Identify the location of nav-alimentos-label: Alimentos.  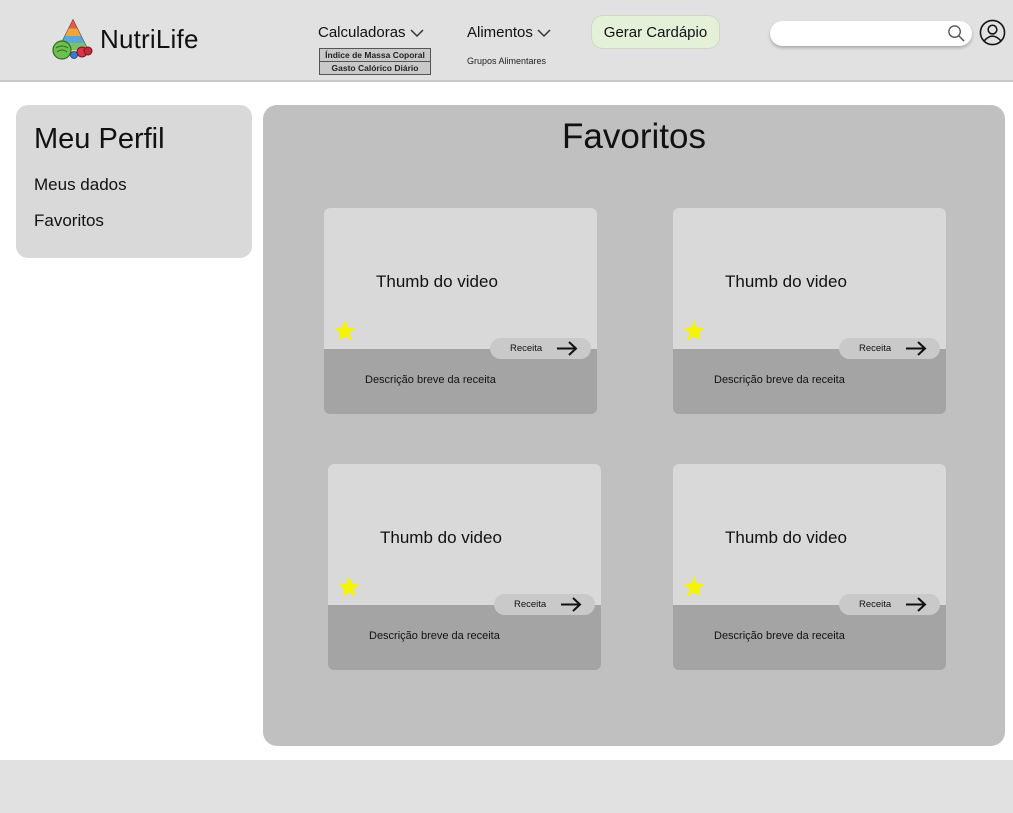
(500, 32).